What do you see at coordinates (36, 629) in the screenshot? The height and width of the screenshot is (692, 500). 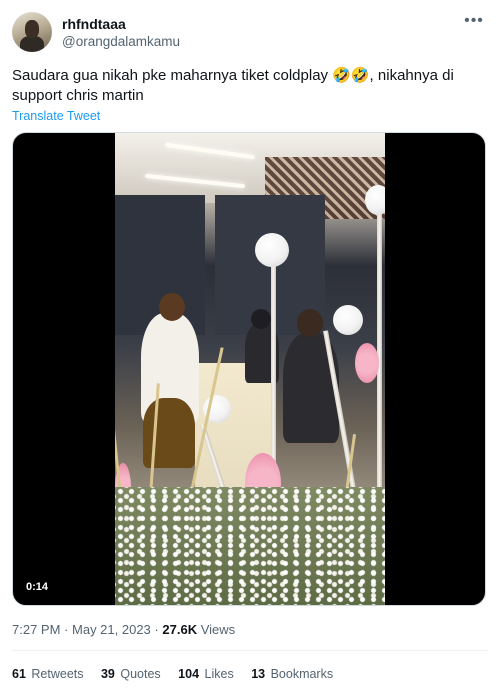 I see `tweet-time: 7:27 PM` at bounding box center [36, 629].